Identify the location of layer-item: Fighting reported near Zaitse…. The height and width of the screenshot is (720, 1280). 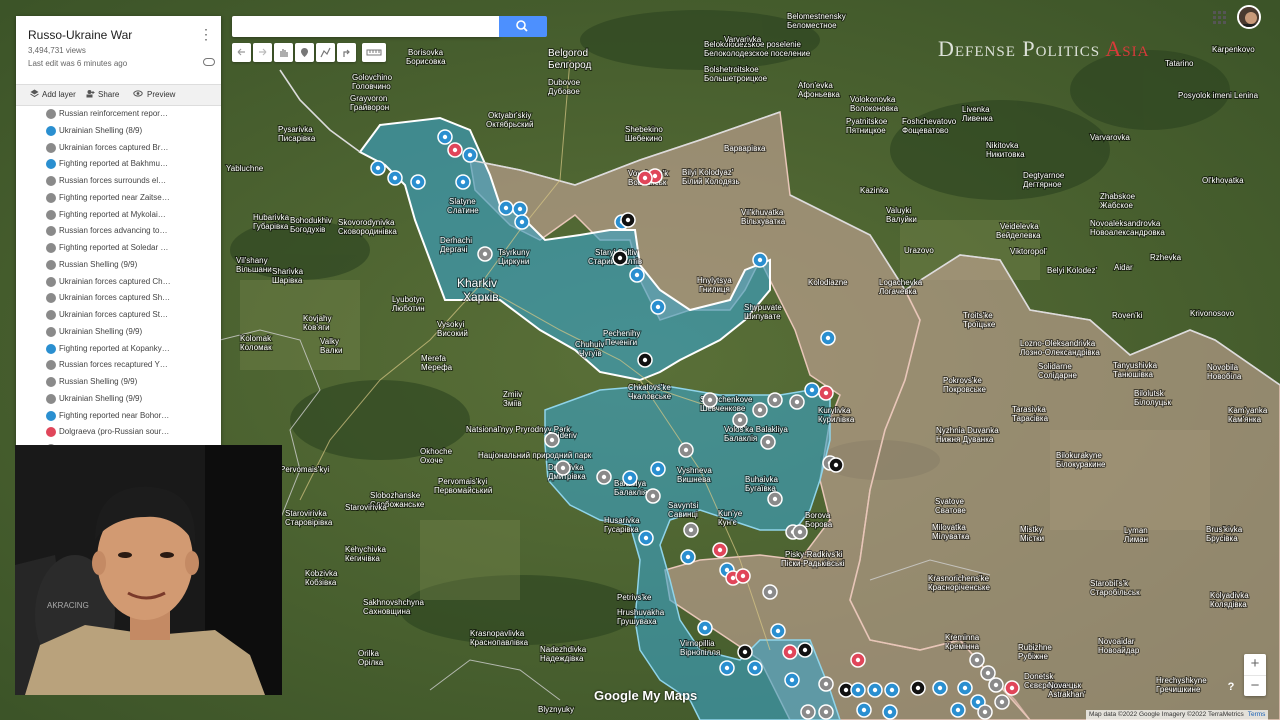
(118, 198).